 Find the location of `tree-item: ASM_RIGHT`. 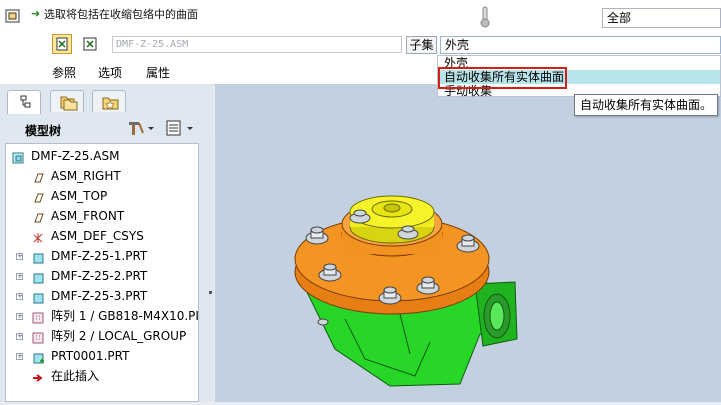

tree-item: ASM_RIGHT is located at coordinates (102, 176).